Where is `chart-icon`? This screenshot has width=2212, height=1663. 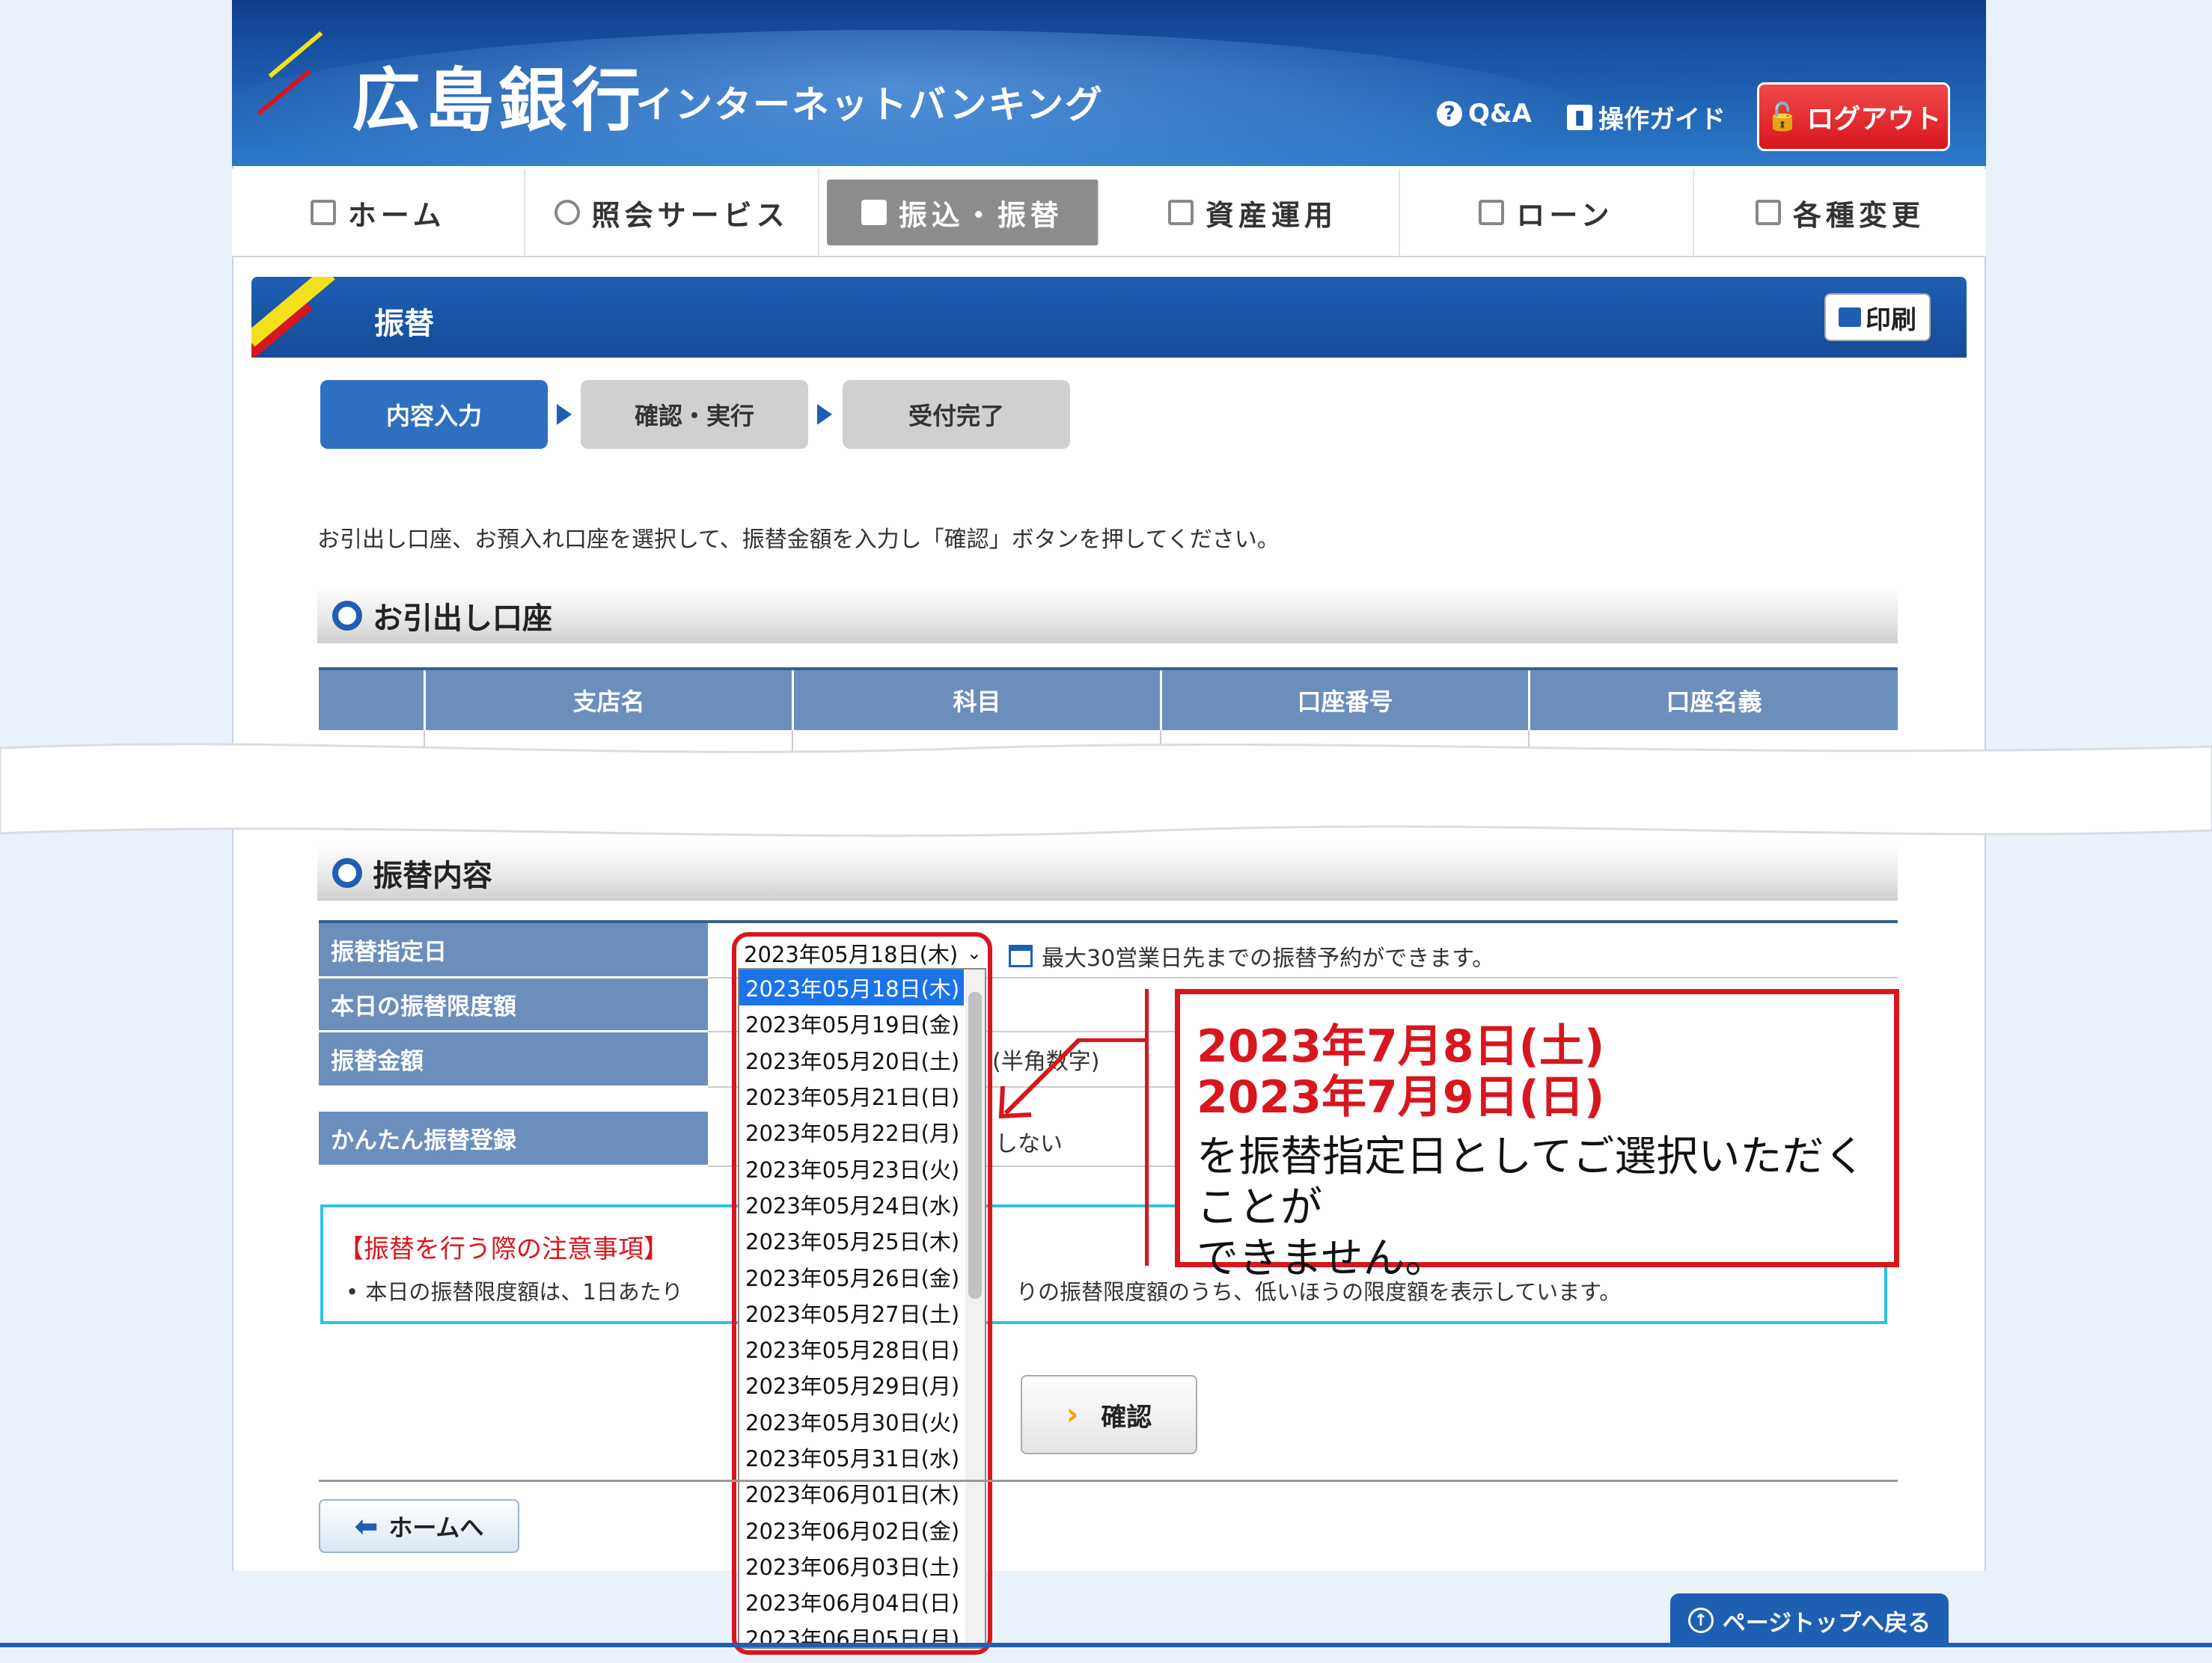 chart-icon is located at coordinates (1181, 212).